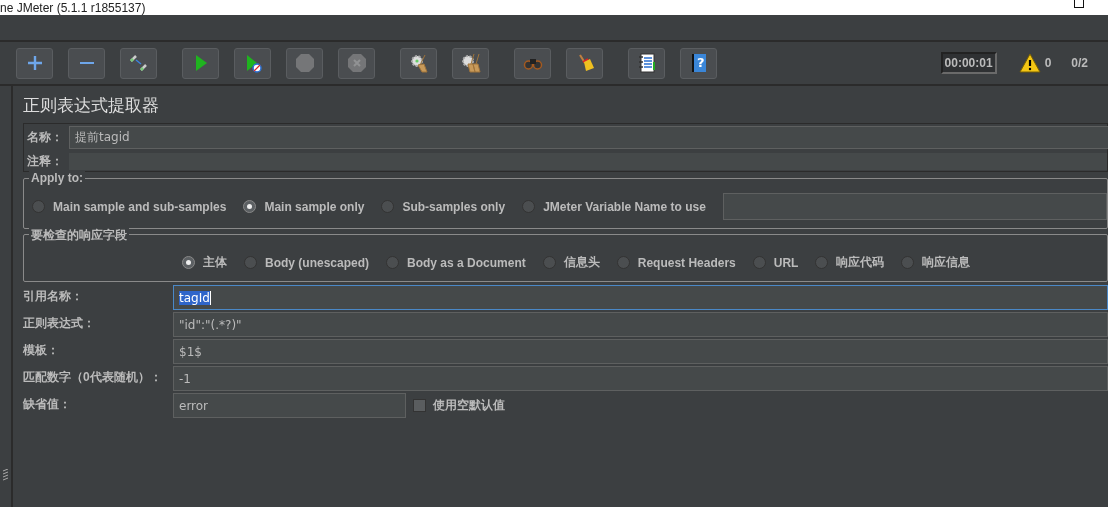  I want to click on clear-button, so click(418, 63).